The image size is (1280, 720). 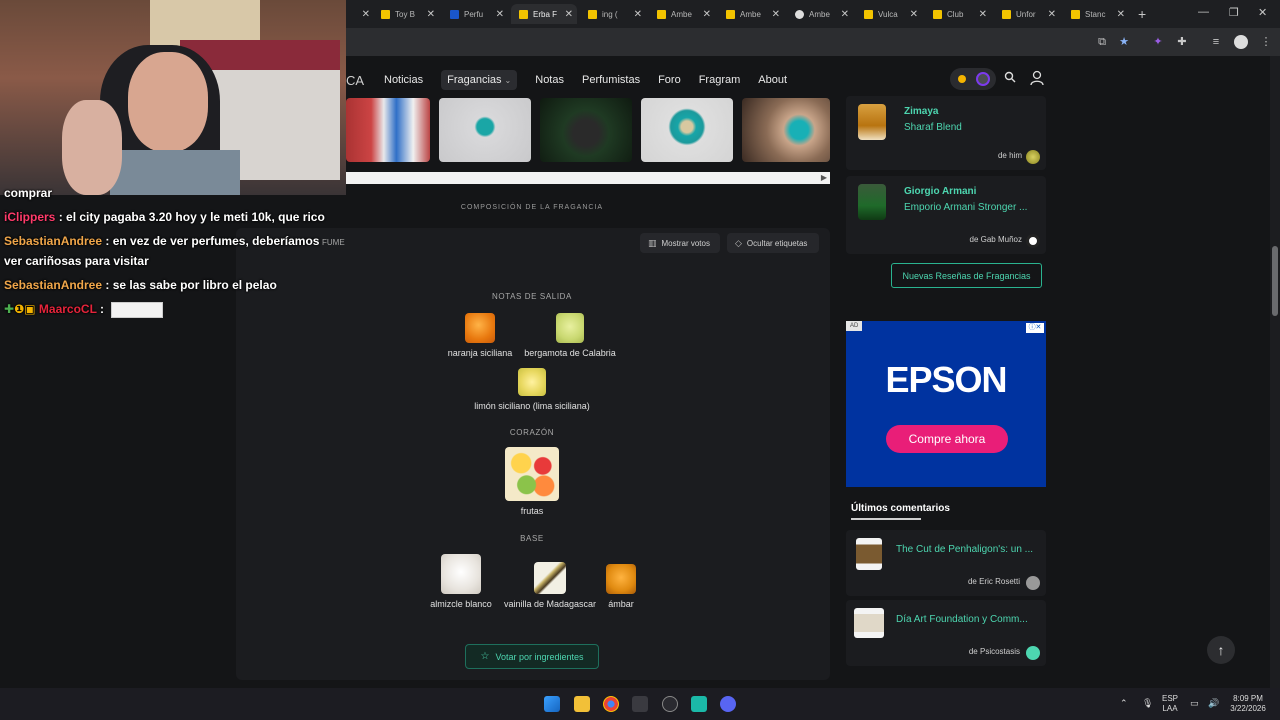 What do you see at coordinates (1203, 12) in the screenshot?
I see `minimize-button: —` at bounding box center [1203, 12].